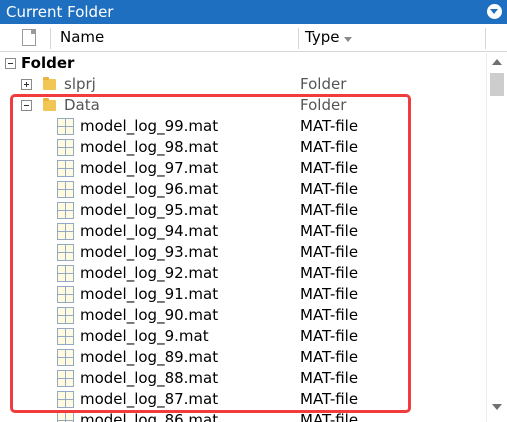  Describe the element at coordinates (243, 294) in the screenshot. I see `file-row: model_log_91.mat MAT-file` at that location.